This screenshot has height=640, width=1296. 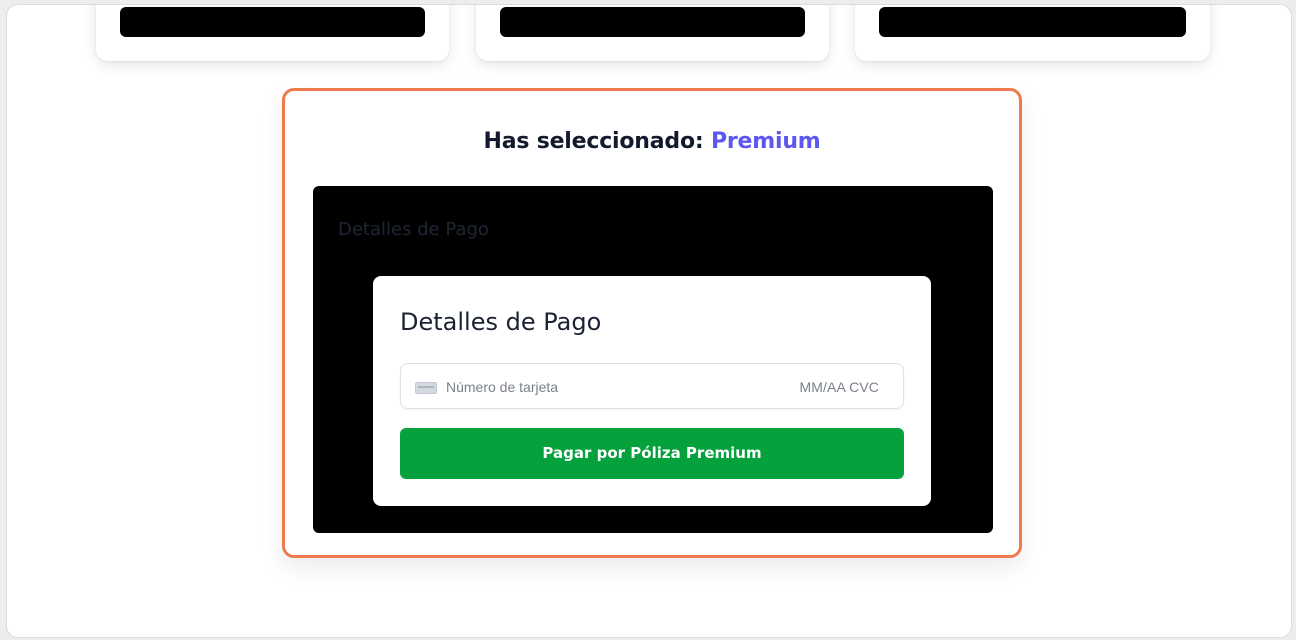 What do you see at coordinates (652, 386) in the screenshot?
I see `card-details-input: Número de tarjeta MM/AA CVC` at bounding box center [652, 386].